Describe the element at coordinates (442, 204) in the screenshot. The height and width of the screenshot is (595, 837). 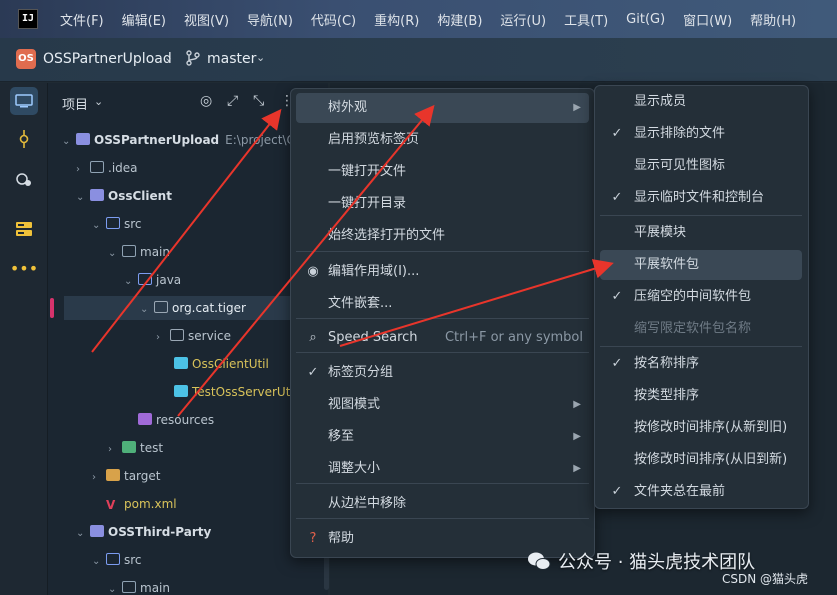
I see `menu-item: 一键打开目录` at that location.